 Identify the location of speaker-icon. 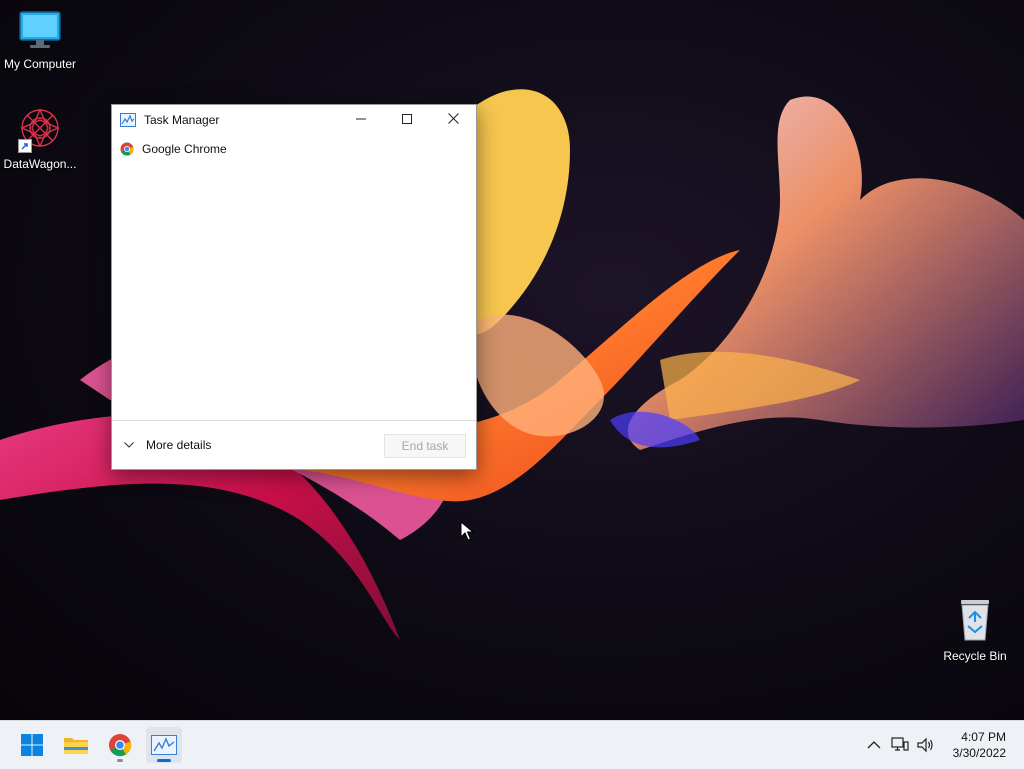
(926, 745).